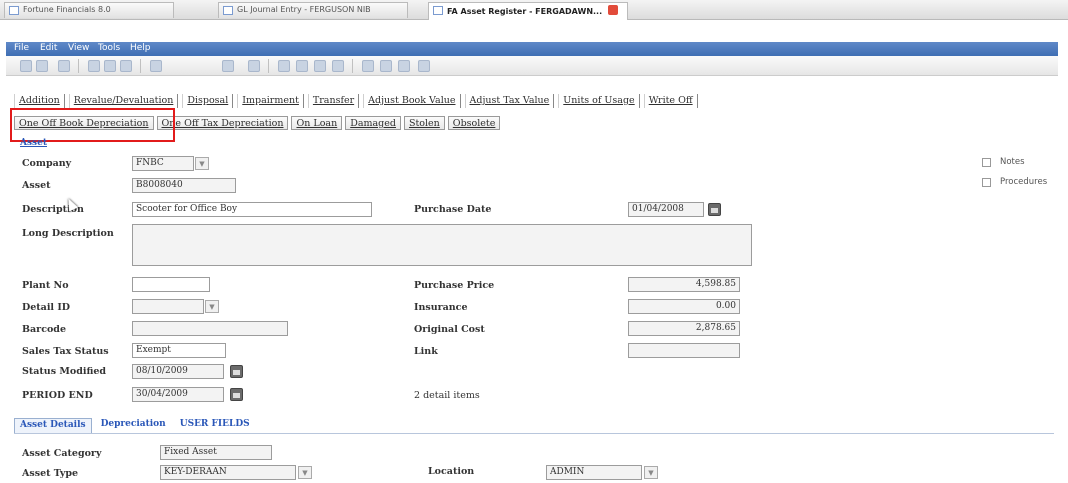 Image resolution: width=1068 pixels, height=483 pixels. What do you see at coordinates (163, 163) in the screenshot?
I see `company-field: FNBC` at bounding box center [163, 163].